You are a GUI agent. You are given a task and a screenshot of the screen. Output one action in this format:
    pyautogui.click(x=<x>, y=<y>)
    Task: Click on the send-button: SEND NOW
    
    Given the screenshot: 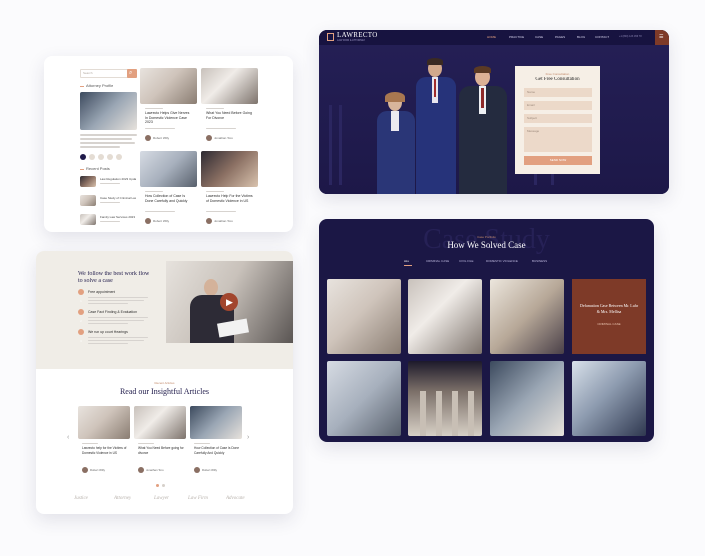 What is the action you would take?
    pyautogui.click(x=558, y=160)
    